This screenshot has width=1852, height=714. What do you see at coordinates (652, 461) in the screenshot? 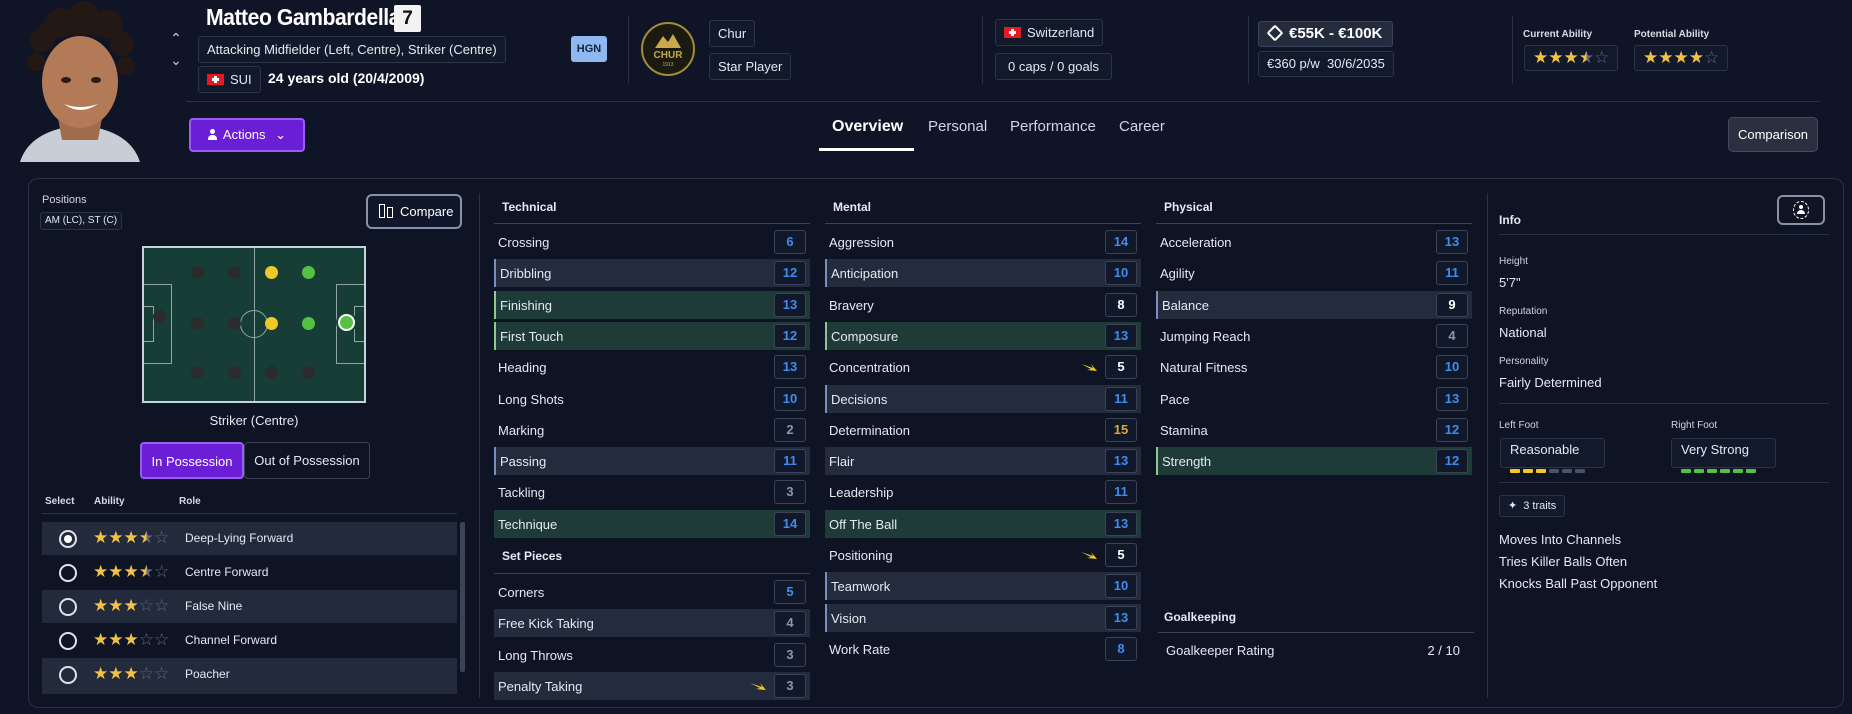
I see `attribute-row: Passing 11` at bounding box center [652, 461].